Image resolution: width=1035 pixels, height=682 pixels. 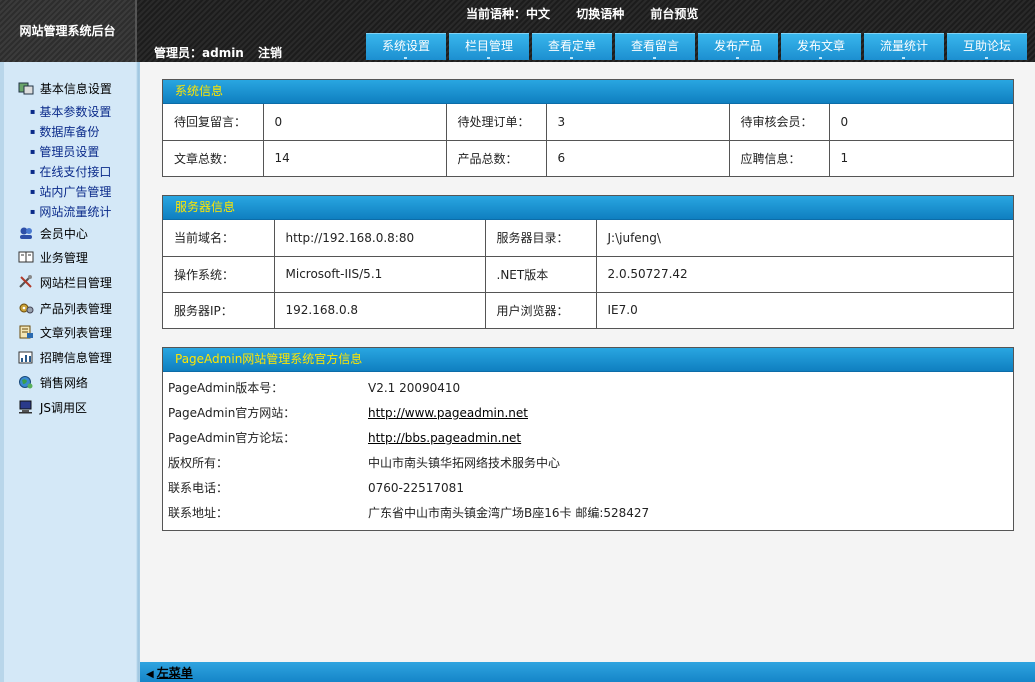 What do you see at coordinates (448, 413) in the screenshot?
I see `official-site-link: http://www.pageadmin.net` at bounding box center [448, 413].